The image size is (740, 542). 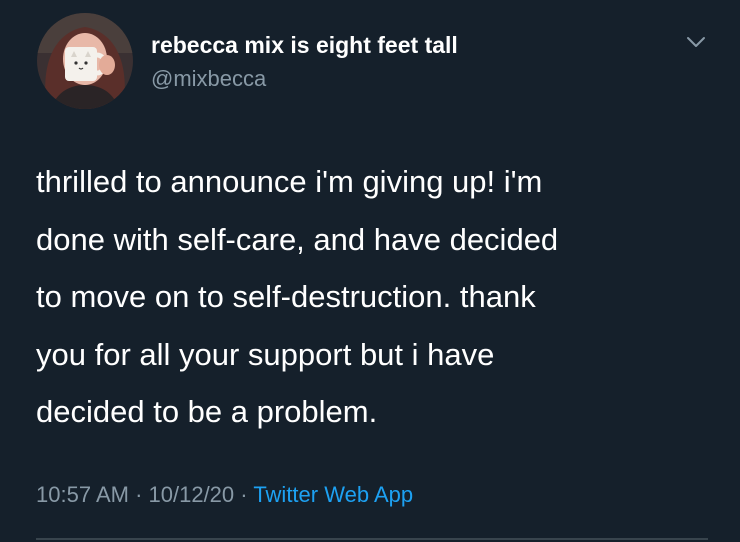 I want to click on tweet-text-line: decided to be a problem., so click(x=207, y=411).